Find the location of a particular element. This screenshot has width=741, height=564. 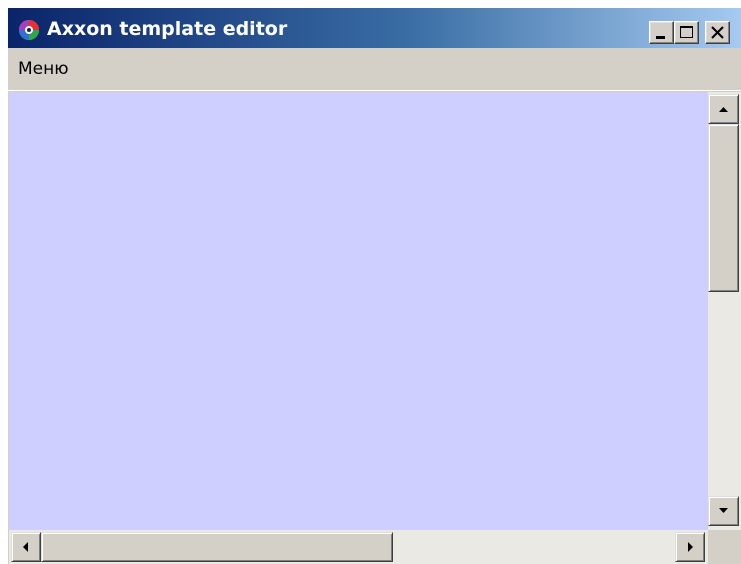

vertical-scrollbar is located at coordinates (724, 311).